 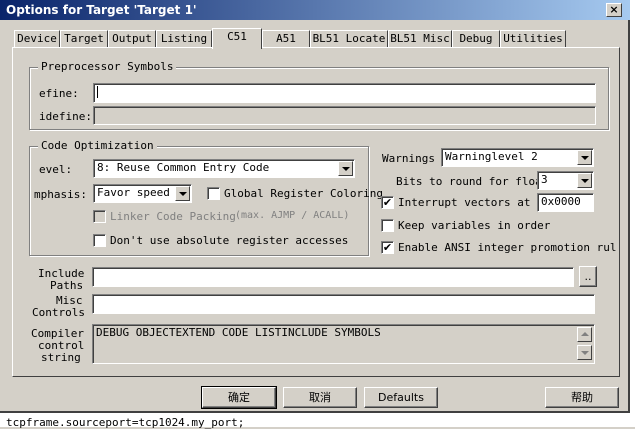 I want to click on emphasis-label: mphasis:, so click(x=60, y=194).